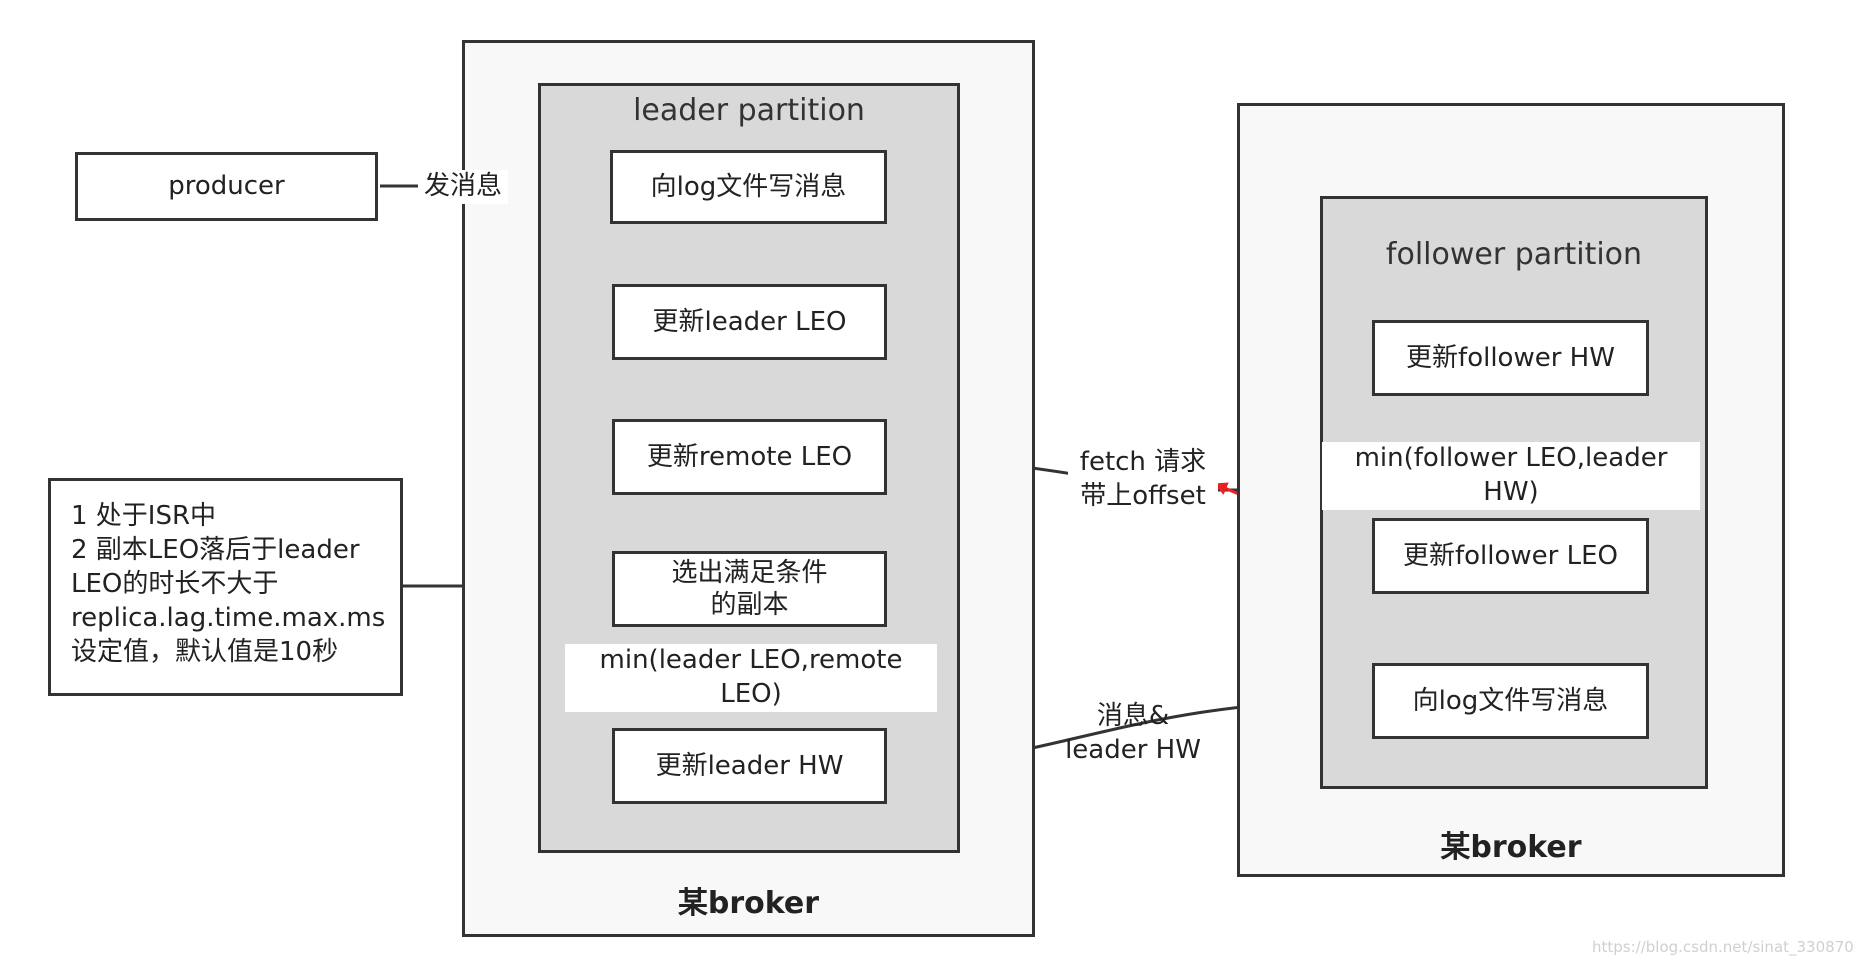  What do you see at coordinates (1511, 476) in the screenshot?
I see `follower-hw-formula: min(follower LEO,leader HW)` at bounding box center [1511, 476].